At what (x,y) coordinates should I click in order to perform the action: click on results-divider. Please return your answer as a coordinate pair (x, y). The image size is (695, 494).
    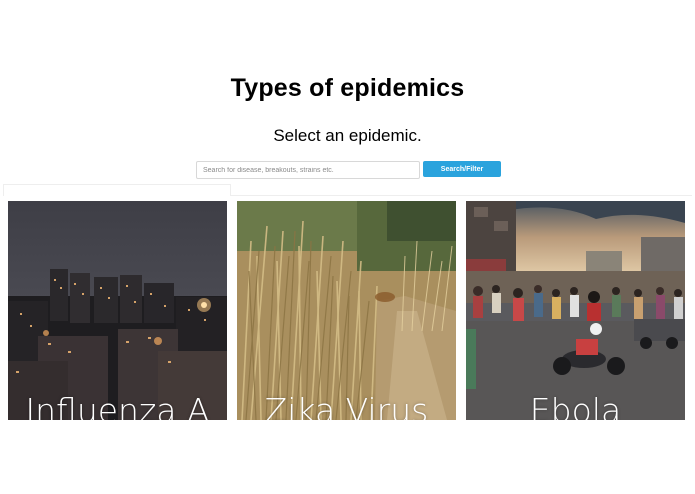
    Looking at the image, I should click on (461, 195).